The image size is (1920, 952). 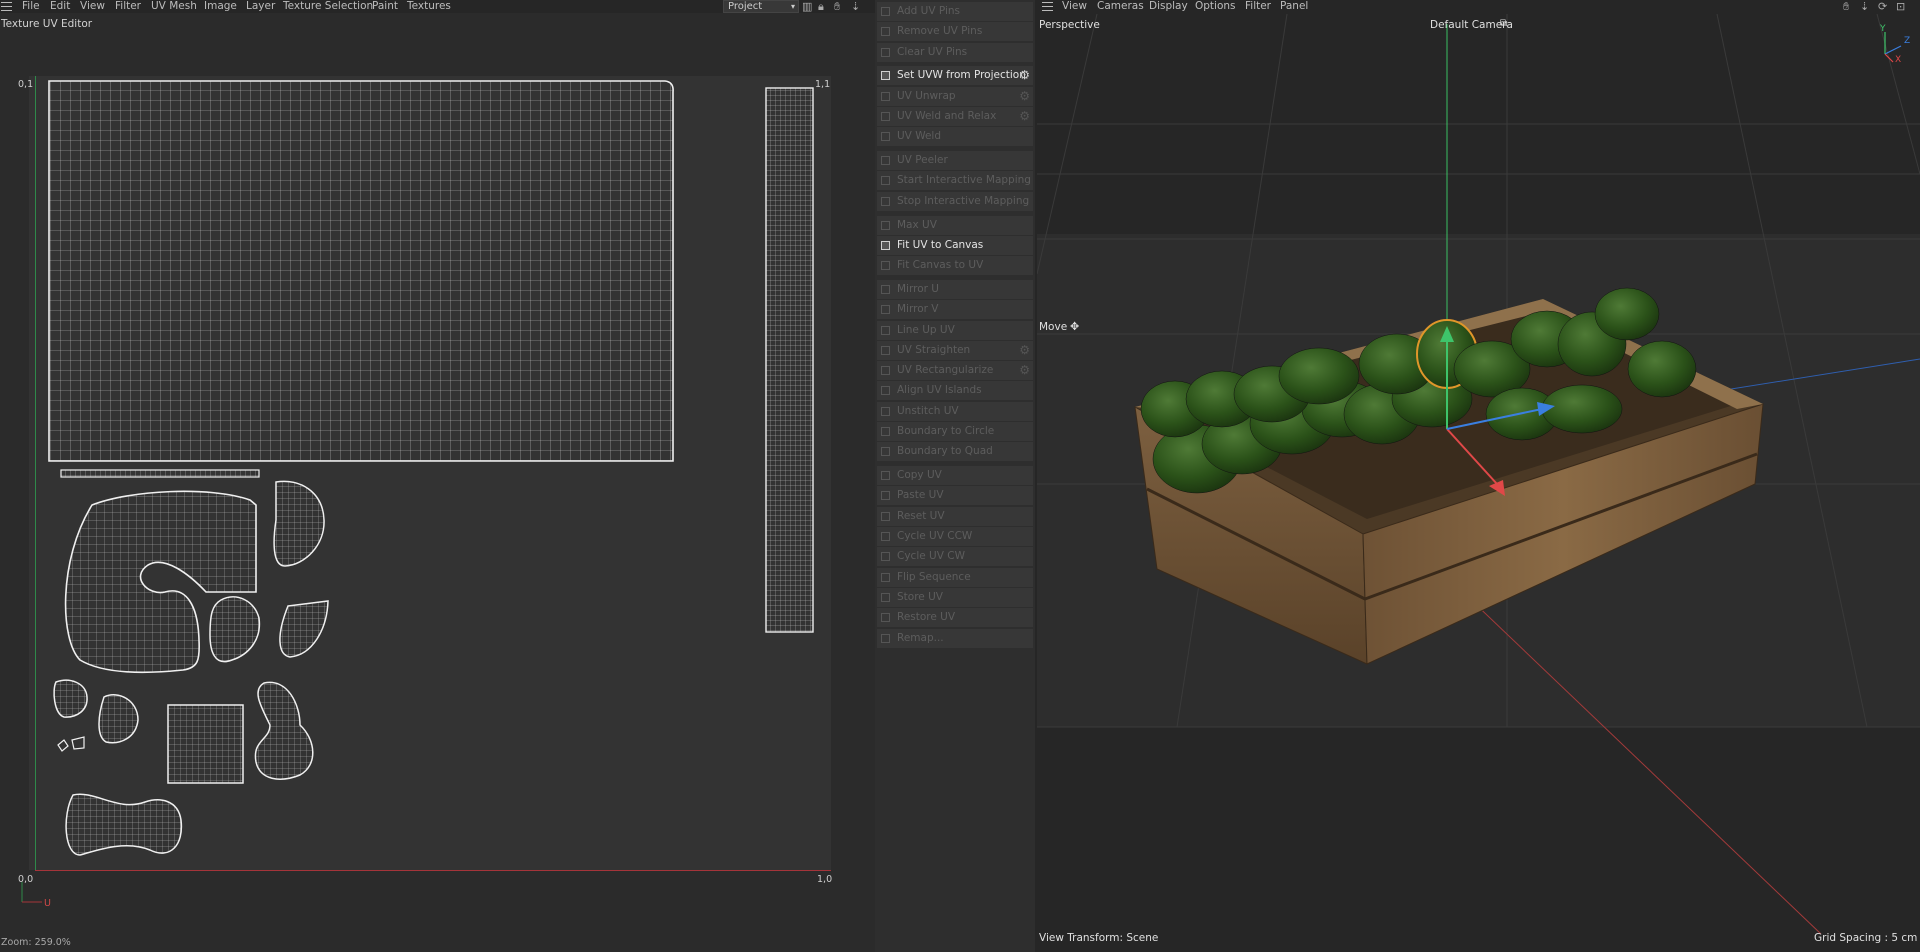 What do you see at coordinates (955, 11) in the screenshot?
I see `cmd-add-uv-pins: Add UV Pins` at bounding box center [955, 11].